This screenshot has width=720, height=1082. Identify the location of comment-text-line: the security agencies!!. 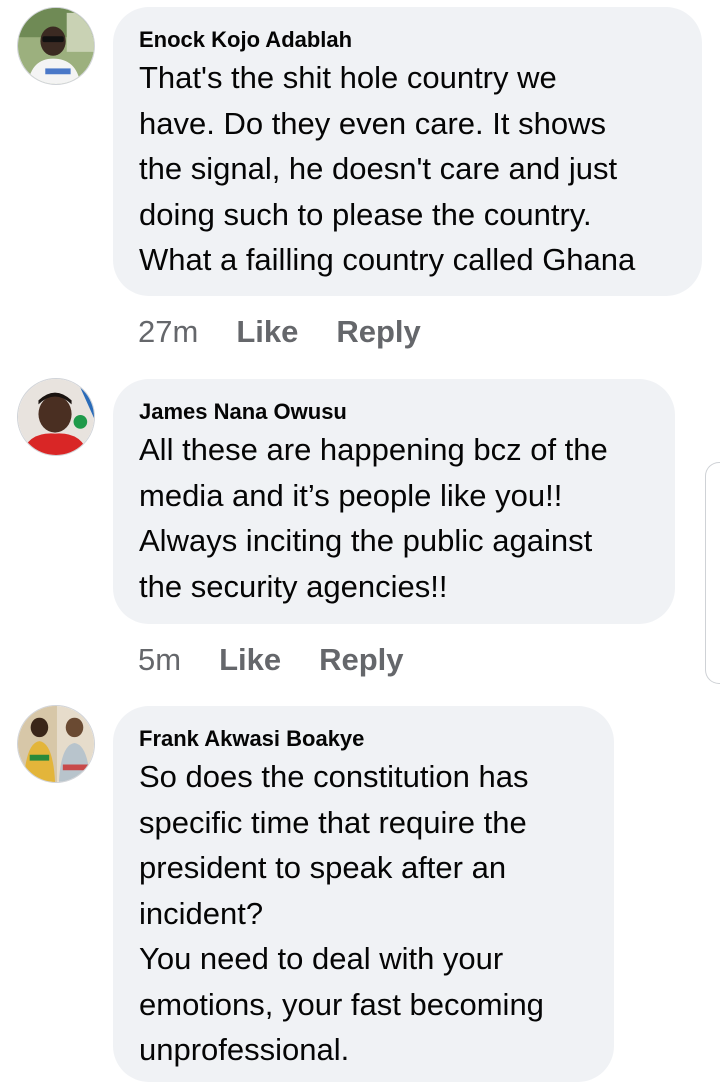
(293, 586).